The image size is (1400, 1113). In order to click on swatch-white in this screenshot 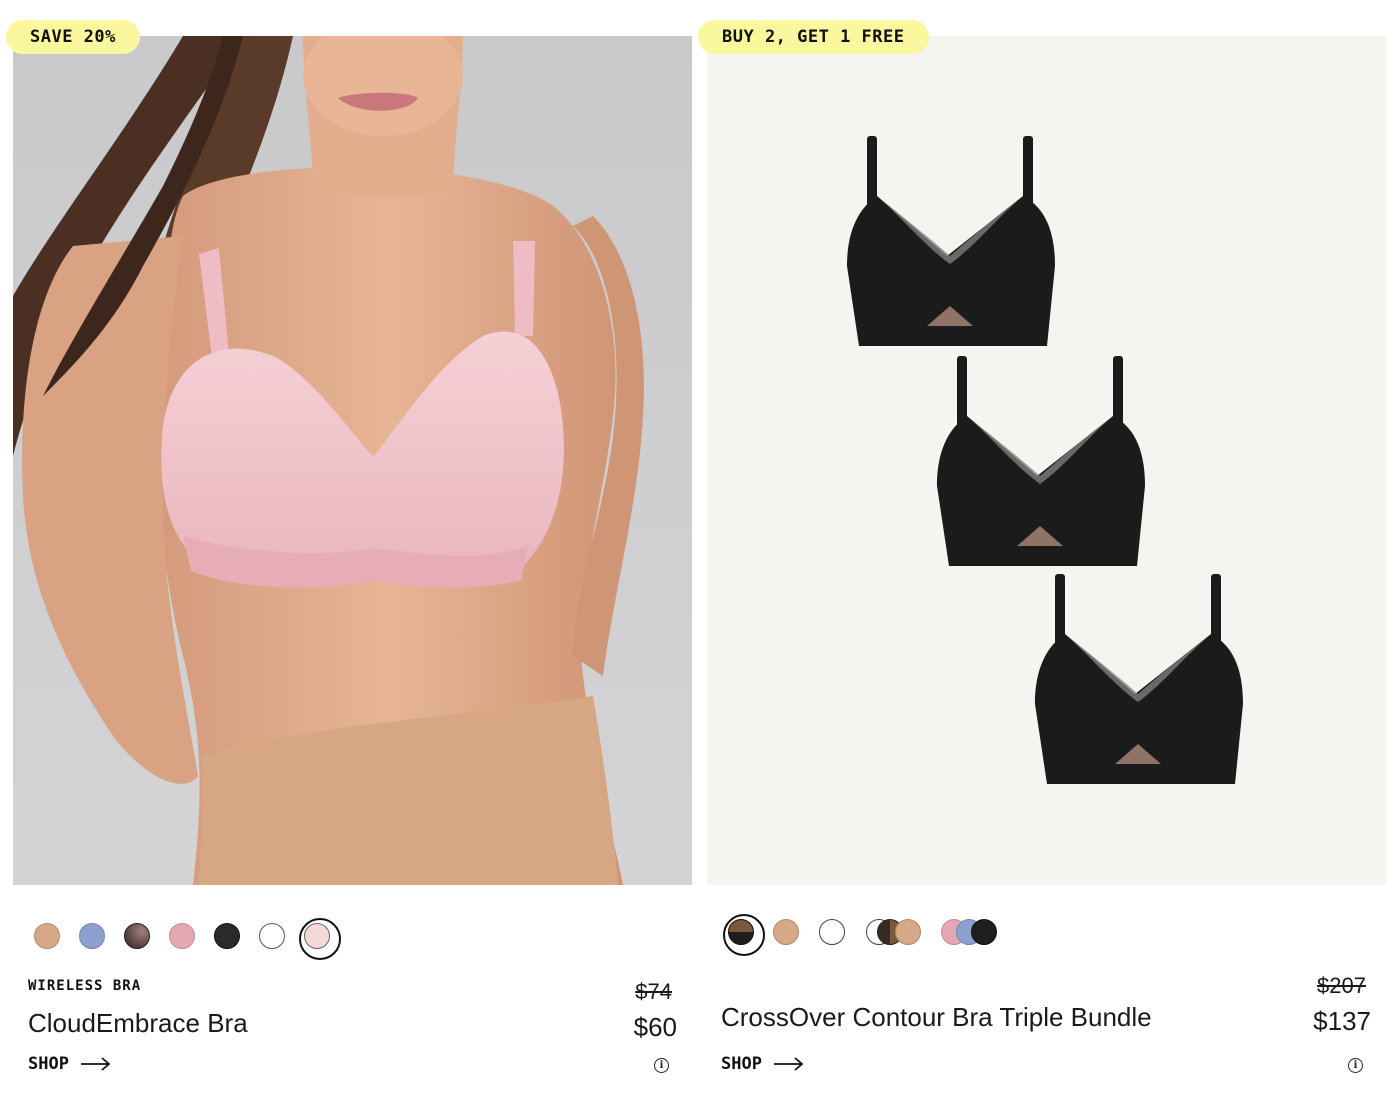, I will do `click(272, 936)`.